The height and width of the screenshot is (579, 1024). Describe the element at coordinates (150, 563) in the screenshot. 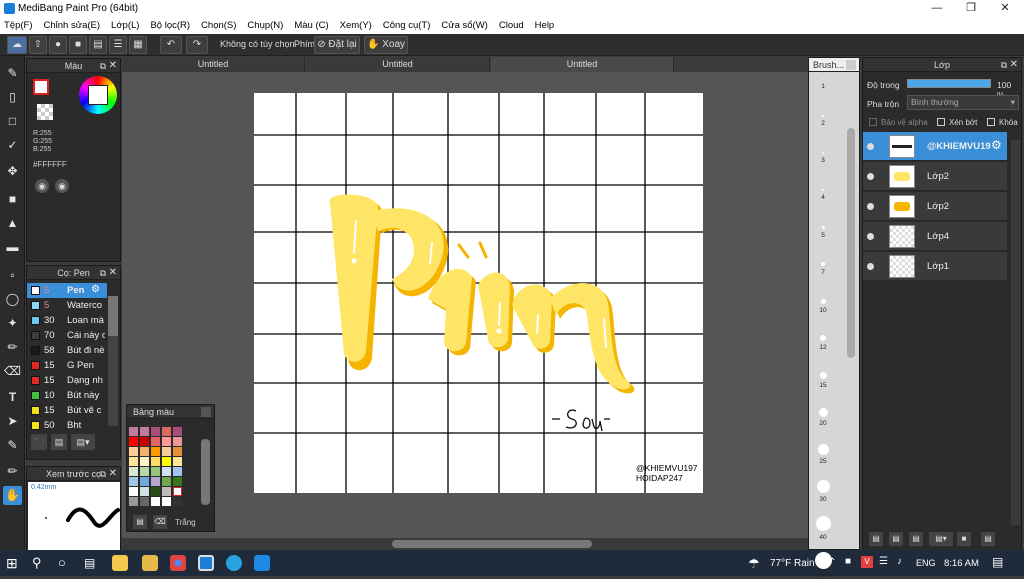

I see `file-explorer-icon` at that location.